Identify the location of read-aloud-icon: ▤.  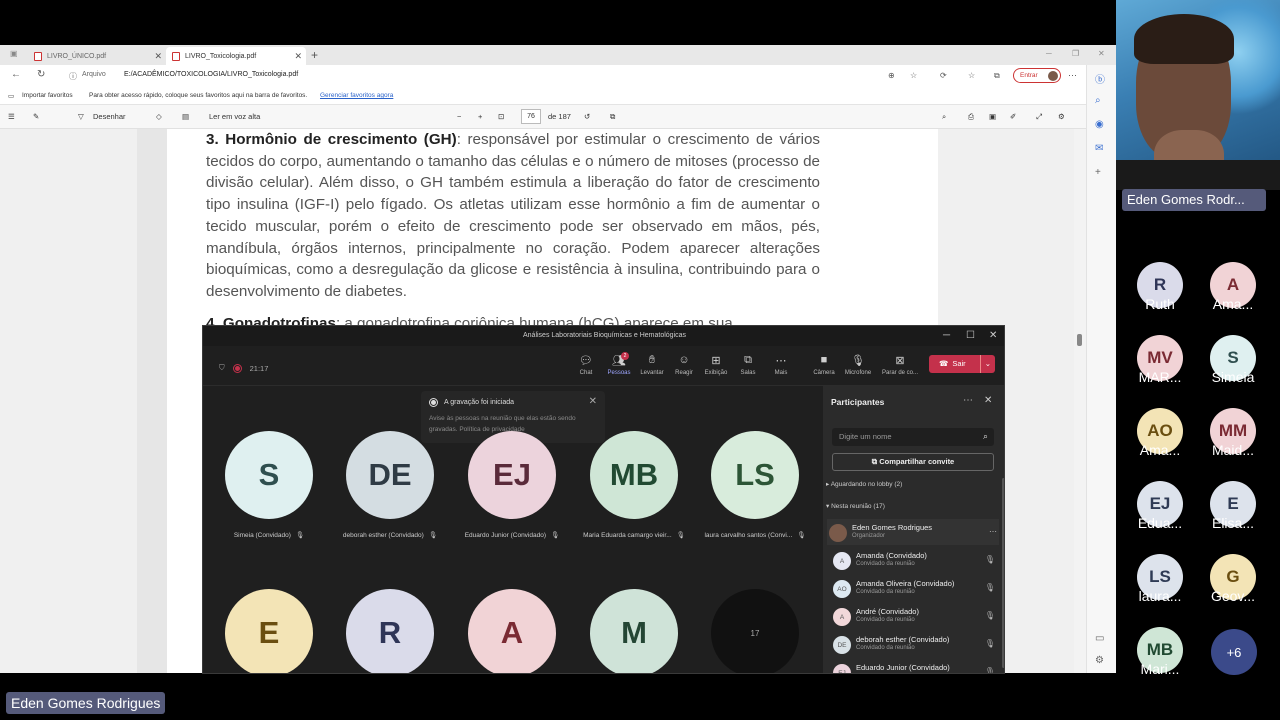
(185, 116).